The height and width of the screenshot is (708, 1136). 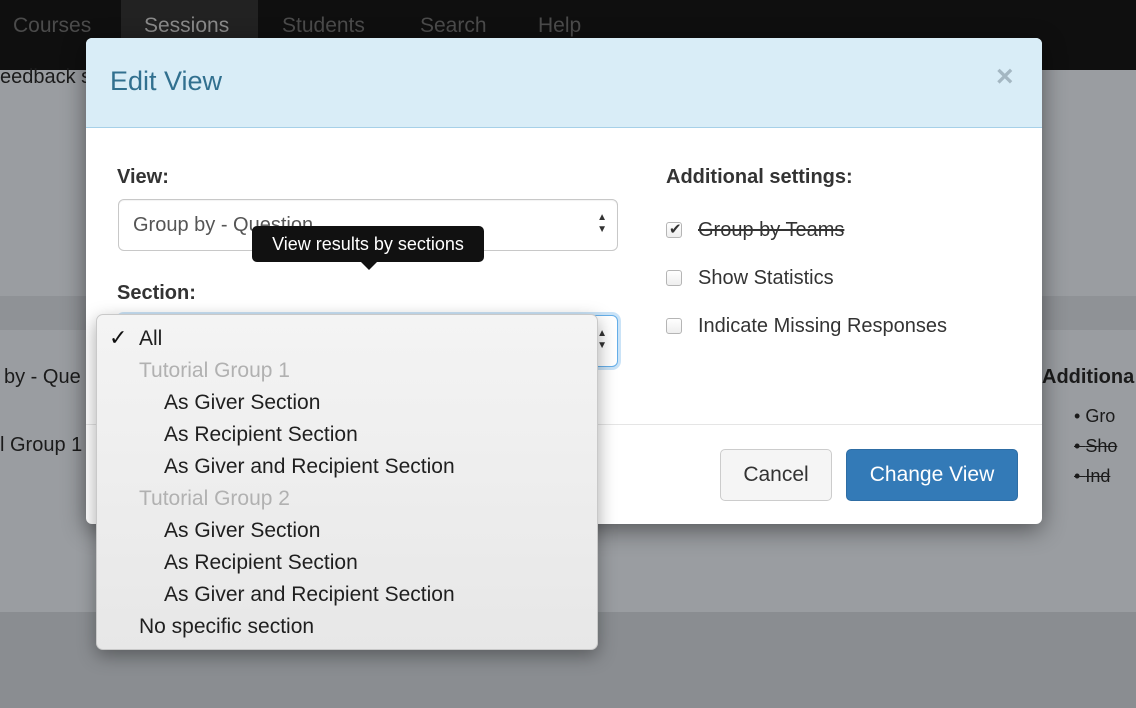 What do you see at coordinates (118, 337) in the screenshot?
I see `checkmark-icon: ✓` at bounding box center [118, 337].